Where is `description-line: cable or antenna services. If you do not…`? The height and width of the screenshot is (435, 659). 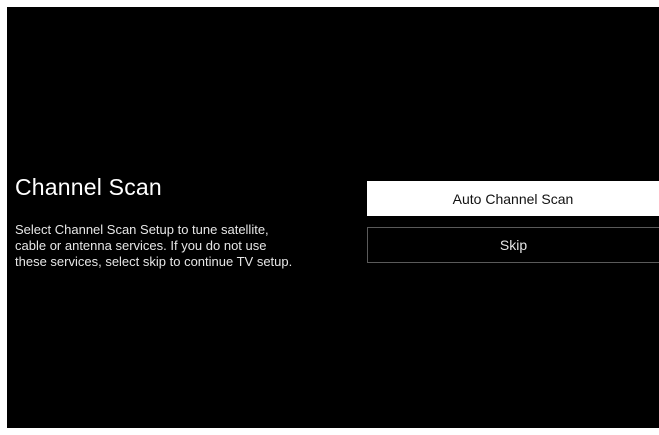 description-line: cable or antenna services. If you do not… is located at coordinates (141, 245).